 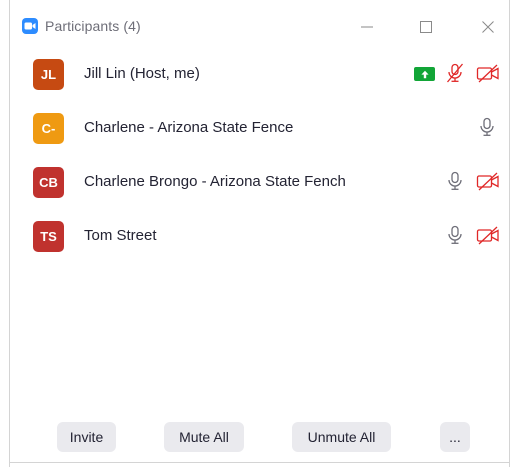 What do you see at coordinates (341, 437) in the screenshot?
I see `unmute-all-button: Unmute All` at bounding box center [341, 437].